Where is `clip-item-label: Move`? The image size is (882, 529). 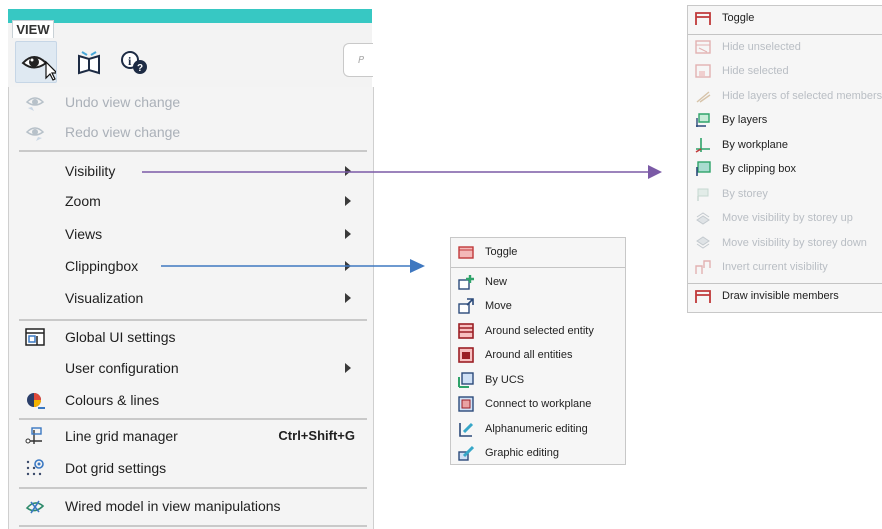
clip-item-label: Move is located at coordinates (498, 306).